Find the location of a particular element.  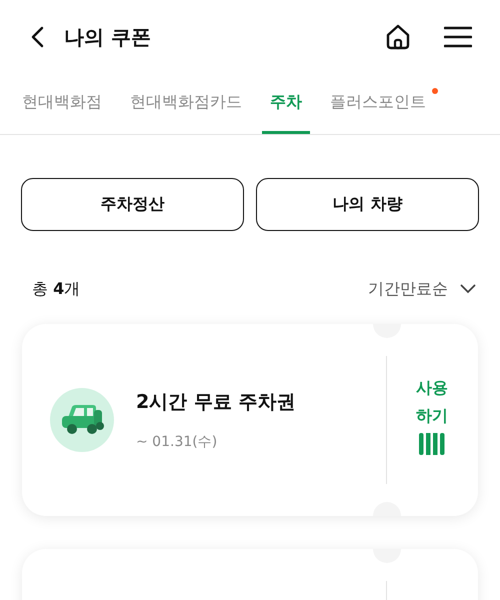

coupon-title: 2시간 무료 주차권 is located at coordinates (216, 402).